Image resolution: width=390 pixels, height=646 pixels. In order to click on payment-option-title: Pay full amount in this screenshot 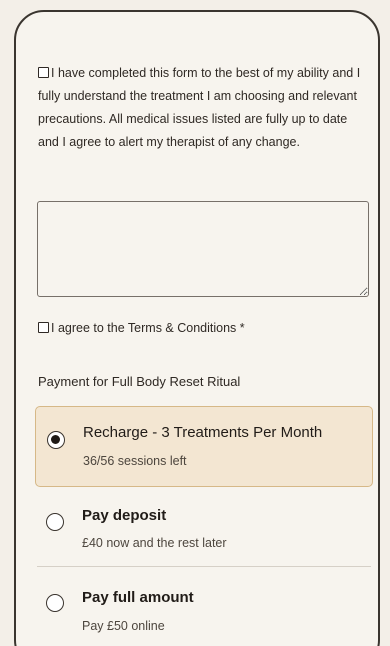, I will do `click(138, 597)`.